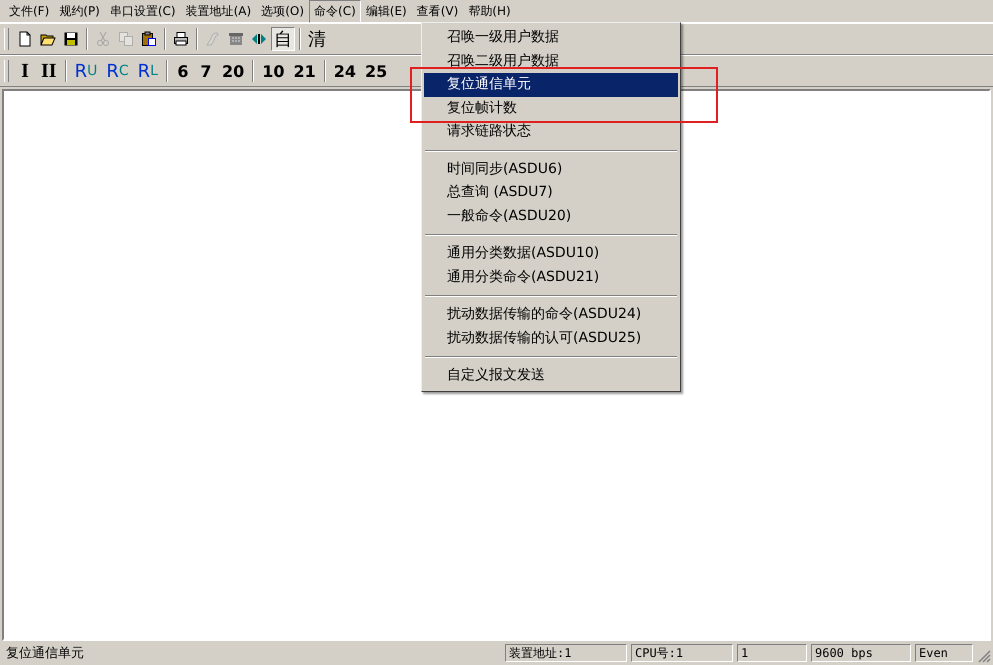 The height and width of the screenshot is (665, 993). I want to click on menu-item: 复位通信单元, so click(551, 84).